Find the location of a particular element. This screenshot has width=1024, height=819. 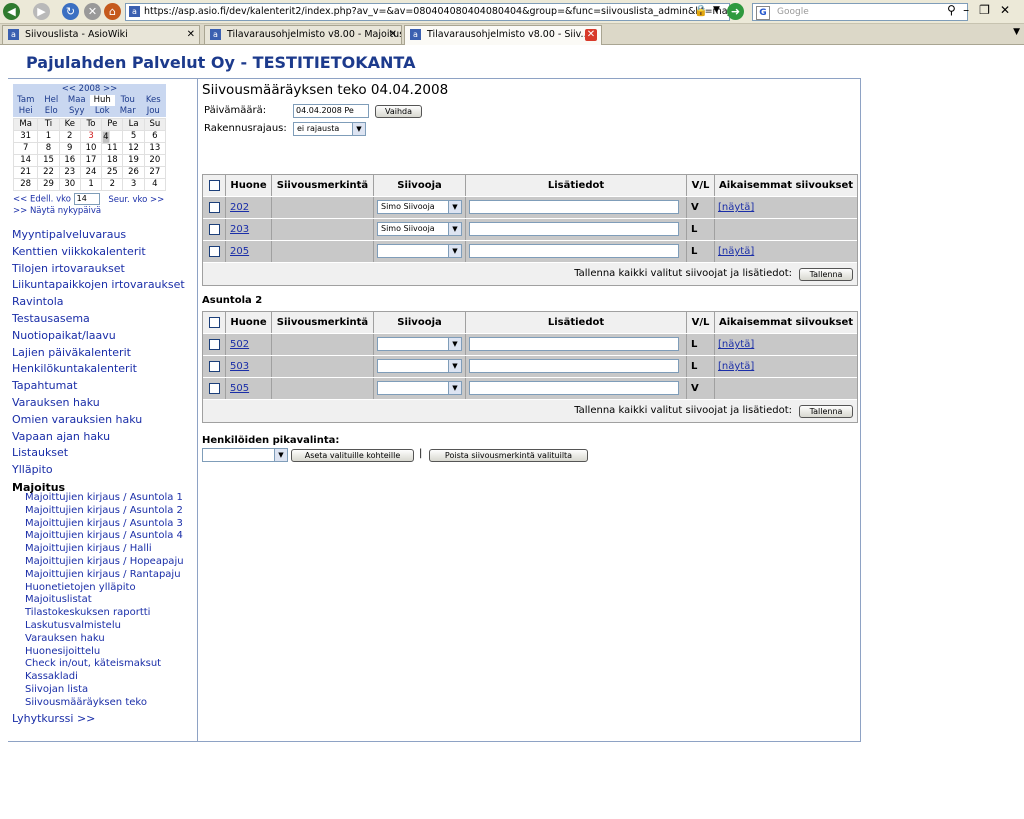

calendar-day: 20 is located at coordinates (155, 160).